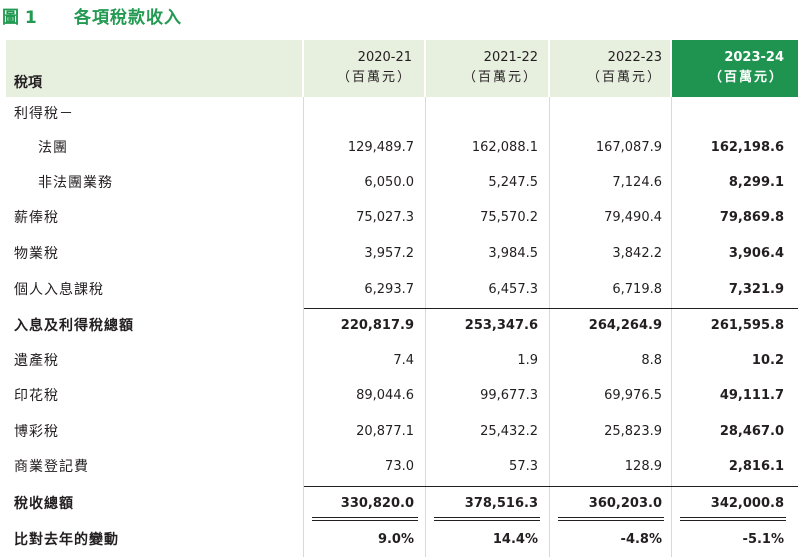  Describe the element at coordinates (633, 431) in the screenshot. I see `cell-value: 25,823.9` at that location.